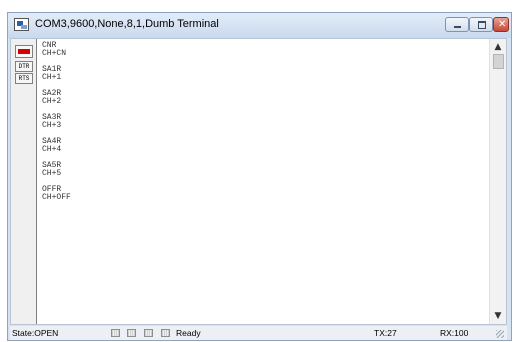 The image size is (519, 342). I want to click on terminal-line: CH+1, so click(52, 77).